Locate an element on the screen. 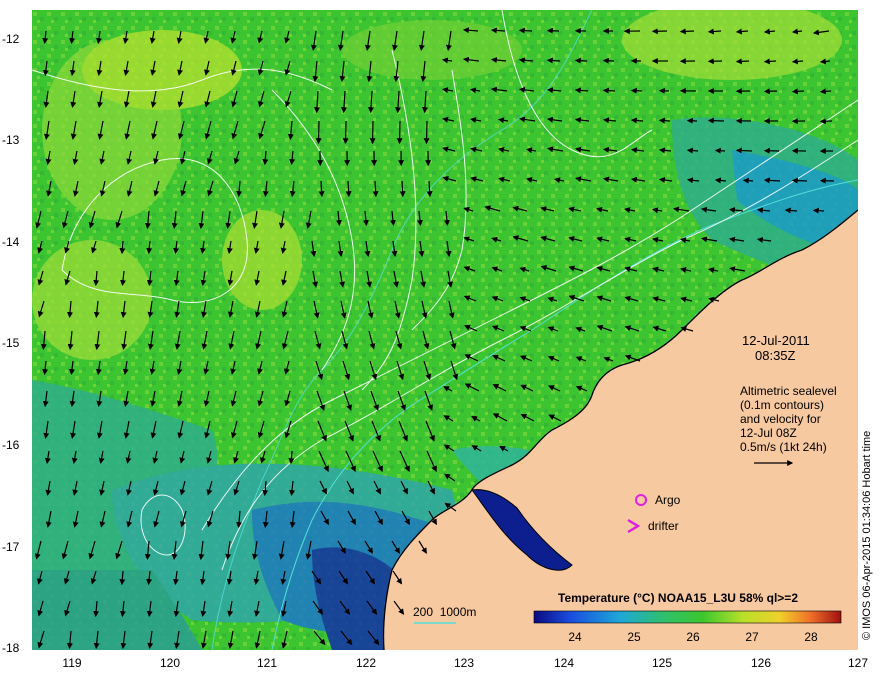 This screenshot has height=680, width=880. lat-tick-label: -16 is located at coordinates (11, 445).